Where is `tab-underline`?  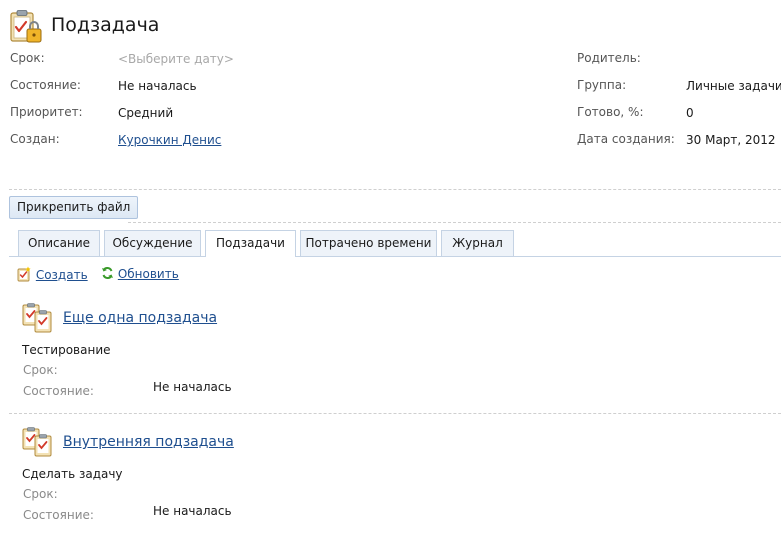
tab-underline is located at coordinates (395, 256).